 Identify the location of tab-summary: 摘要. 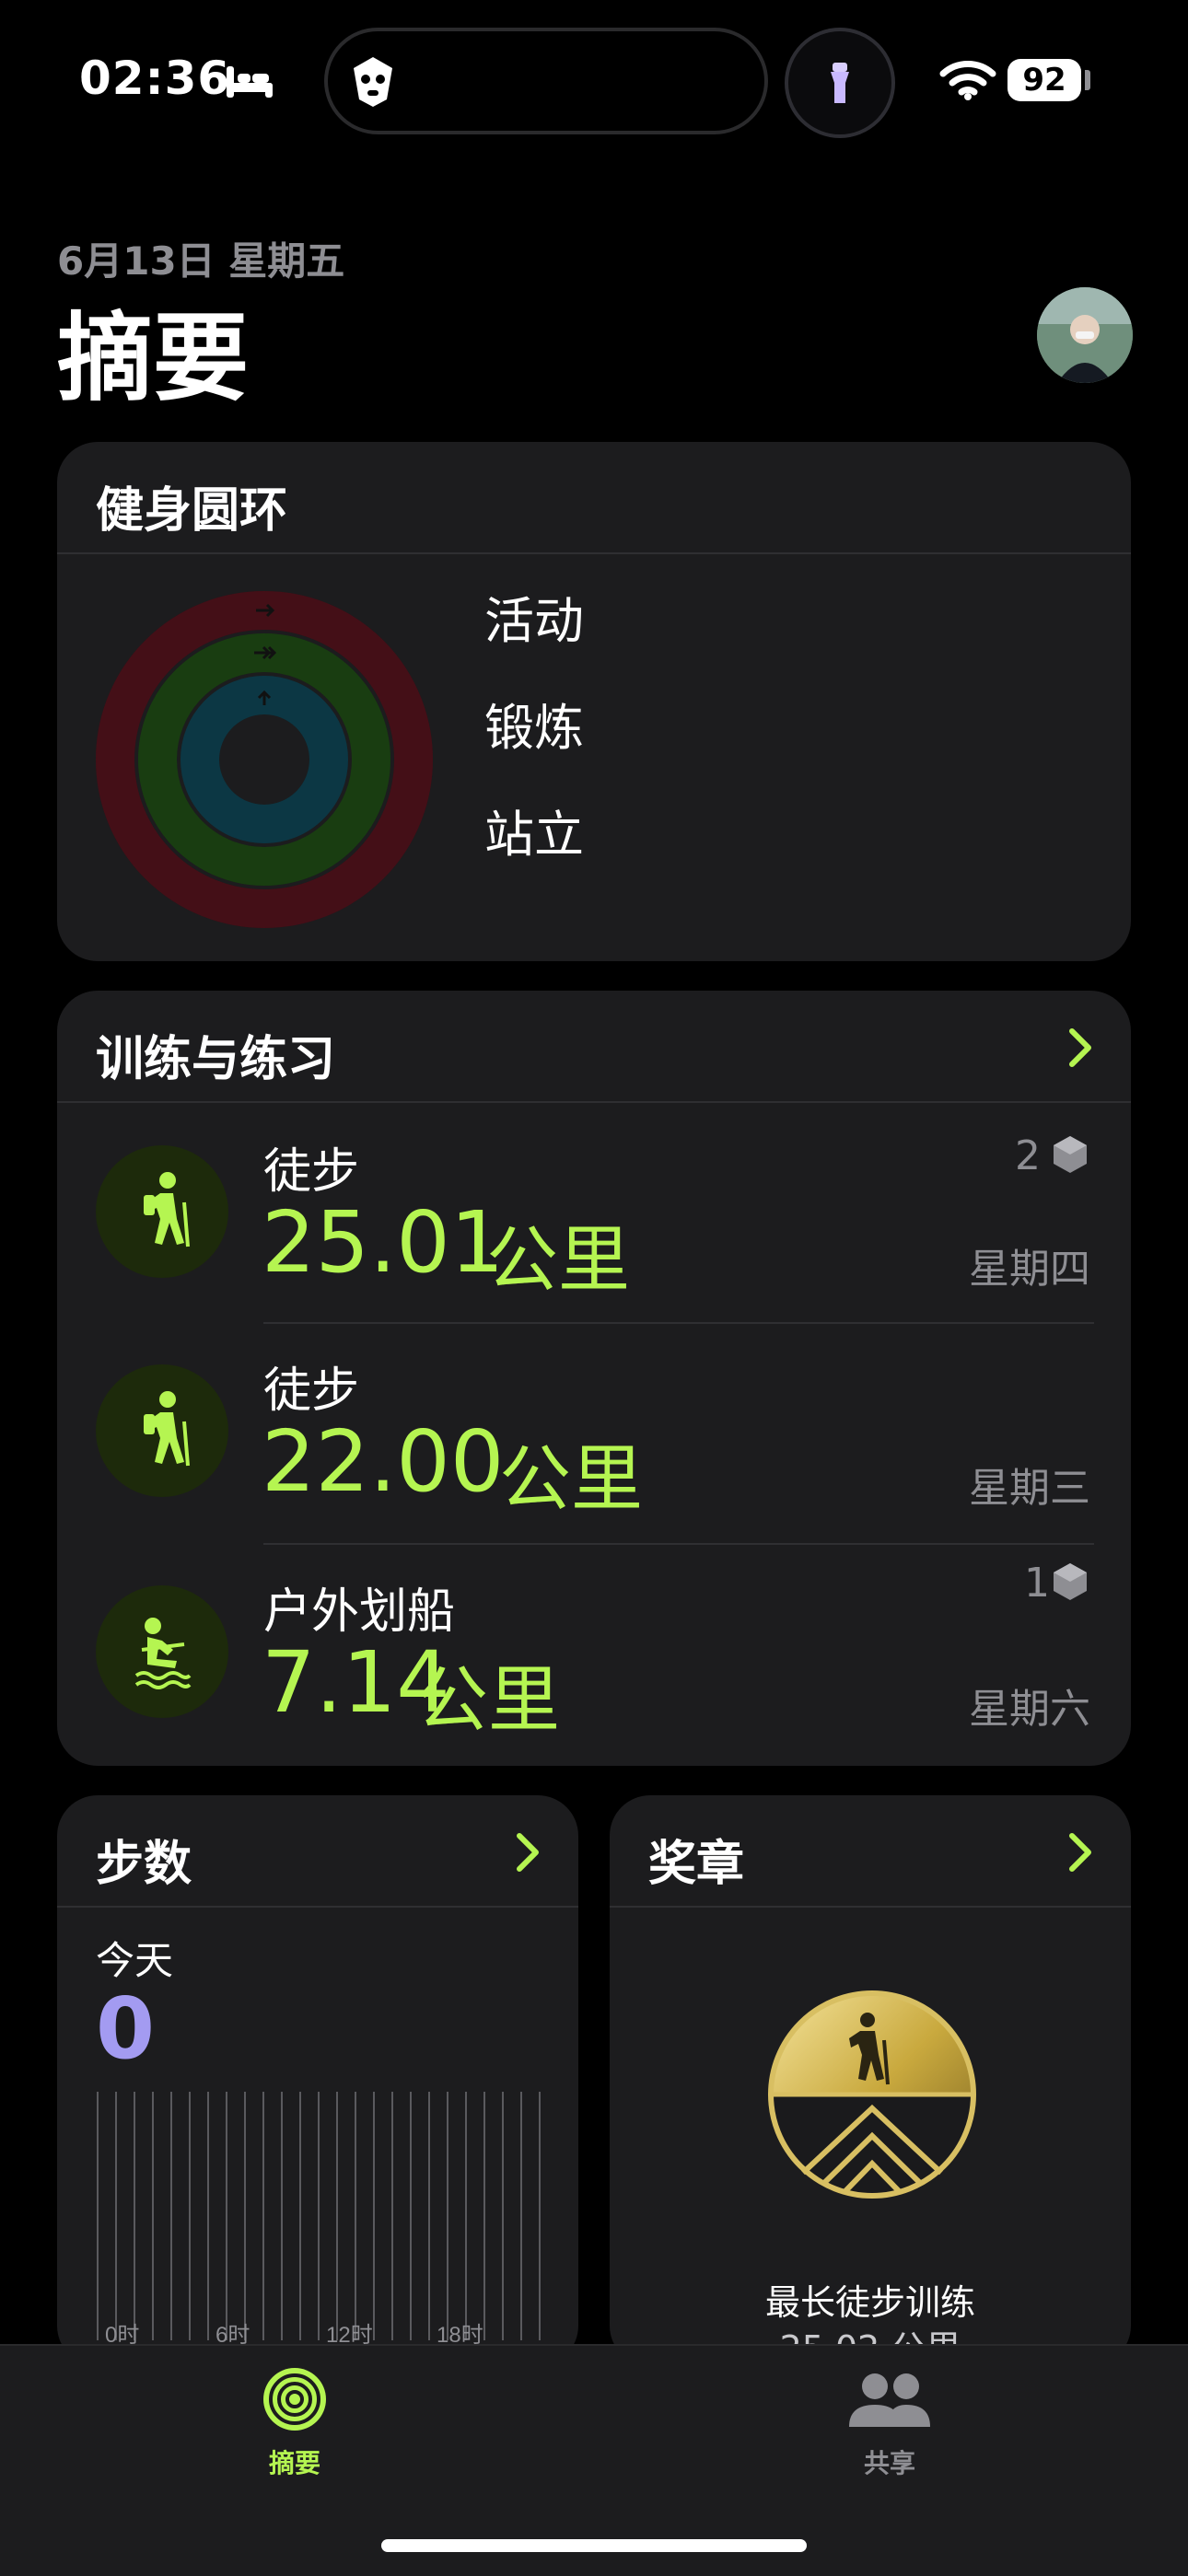
(295, 2419).